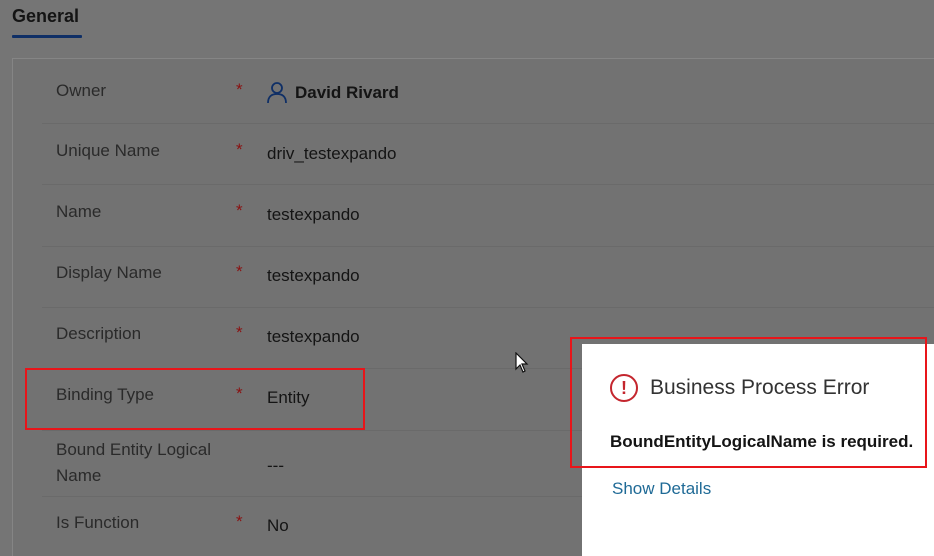 This screenshot has height=556, width=934. I want to click on field-row-name: Name * testexpando, so click(488, 216).